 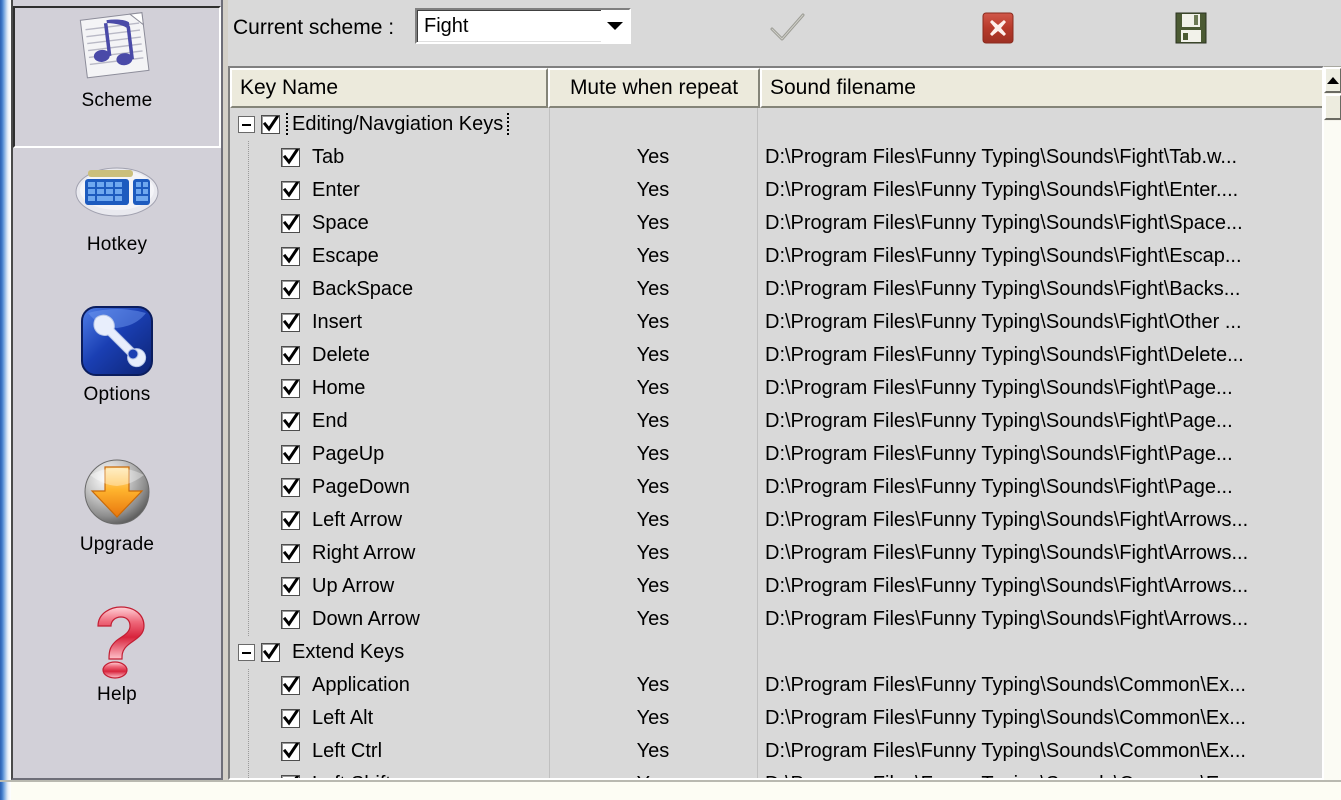 I want to click on checkmark-icon, so click(x=787, y=27).